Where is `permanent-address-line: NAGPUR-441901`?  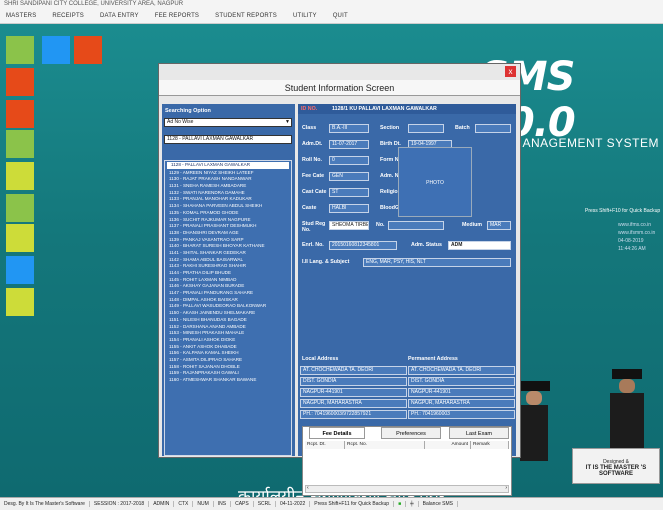
permanent-address-line: NAGPUR-441901 is located at coordinates (461, 392).